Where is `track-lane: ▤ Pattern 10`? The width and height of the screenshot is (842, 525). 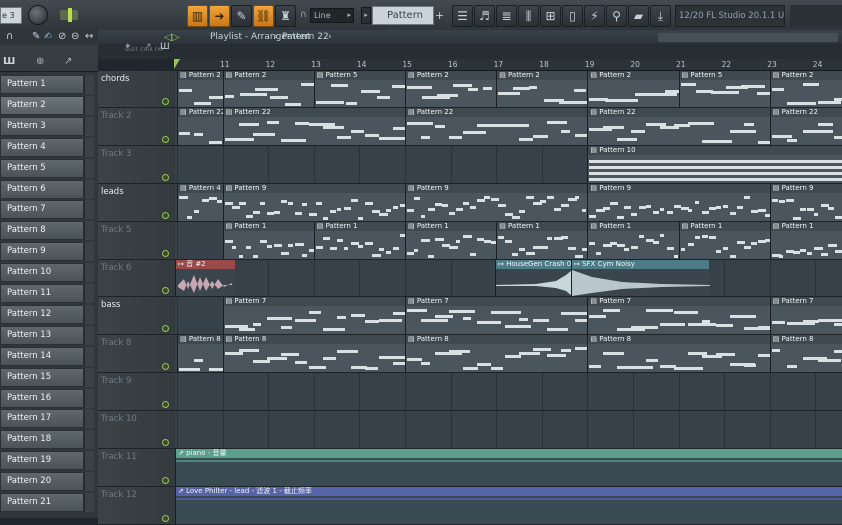
track-lane: ▤ Pattern 10 is located at coordinates (508, 165).